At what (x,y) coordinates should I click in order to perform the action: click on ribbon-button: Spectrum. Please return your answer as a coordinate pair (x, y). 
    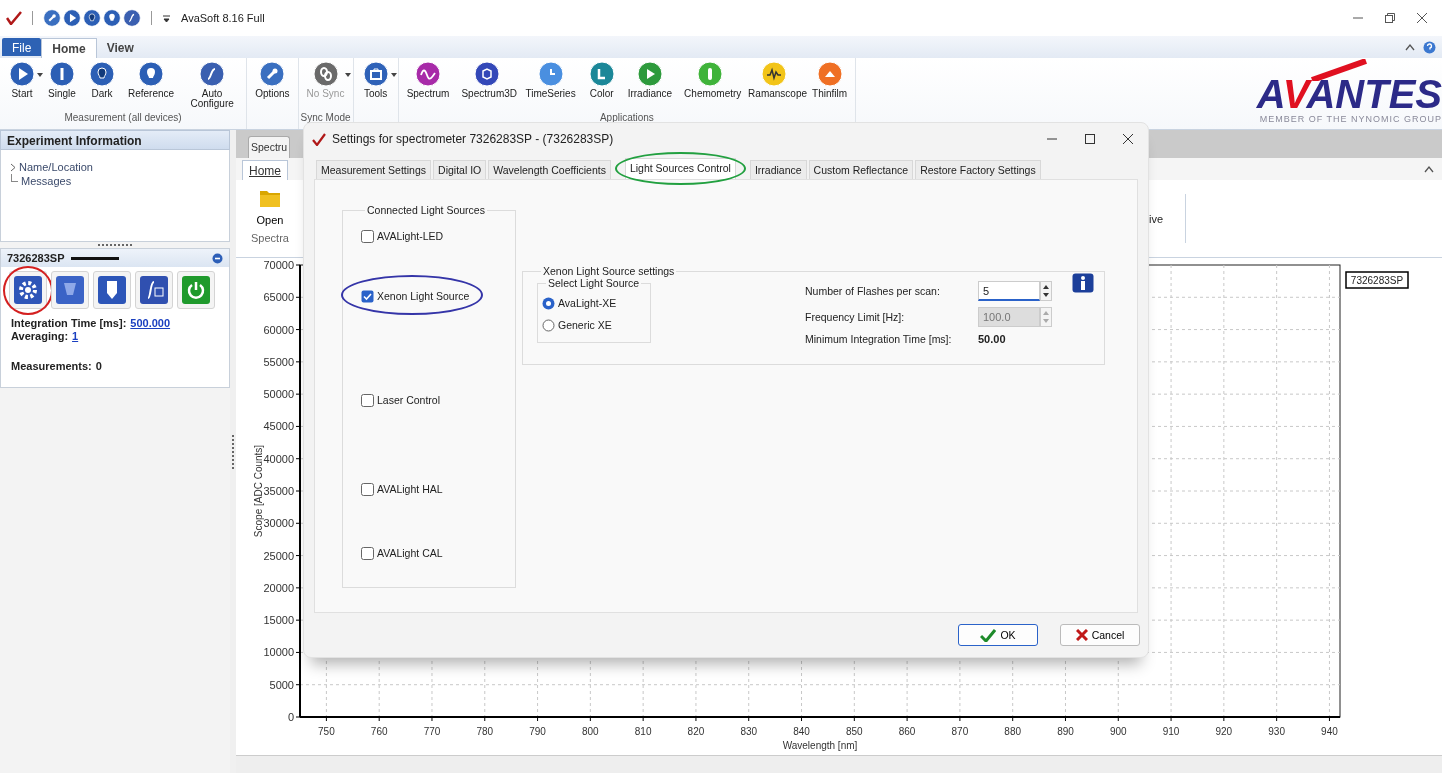
    Looking at the image, I should click on (428, 86).